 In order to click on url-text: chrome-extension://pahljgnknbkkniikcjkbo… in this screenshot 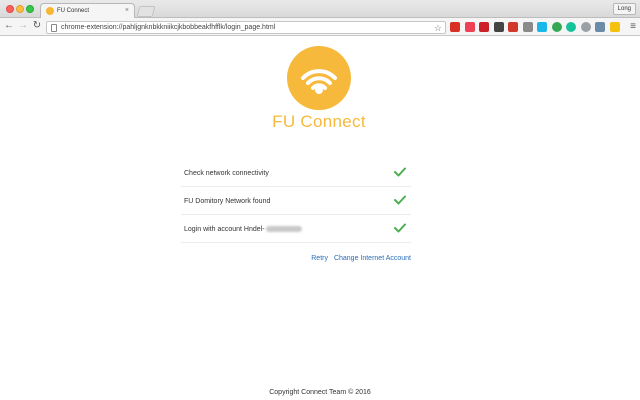, I will do `click(168, 28)`.